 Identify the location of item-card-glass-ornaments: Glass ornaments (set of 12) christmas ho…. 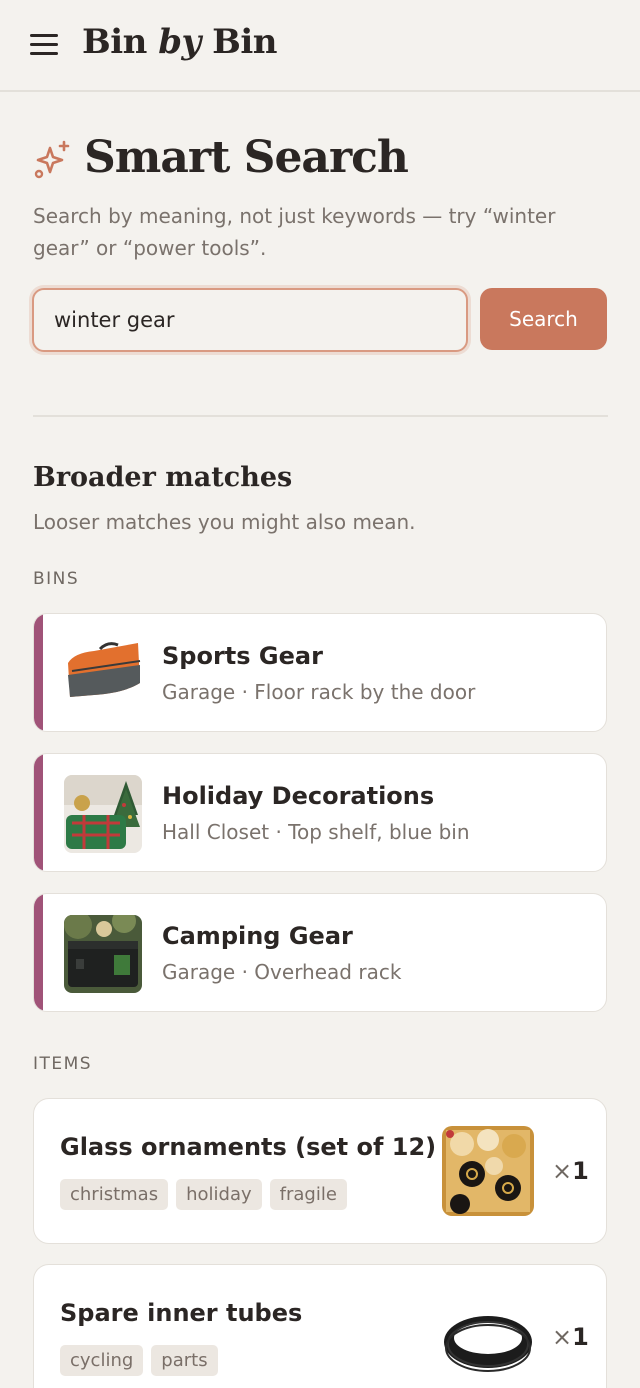
(320, 1171).